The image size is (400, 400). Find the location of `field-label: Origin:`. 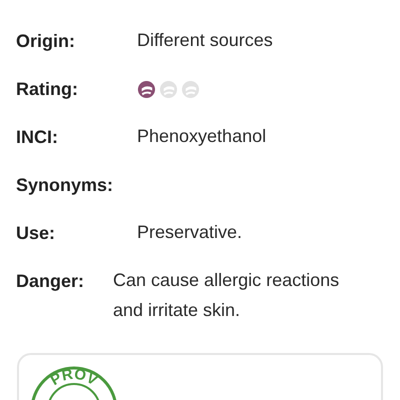

field-label: Origin: is located at coordinates (46, 41).